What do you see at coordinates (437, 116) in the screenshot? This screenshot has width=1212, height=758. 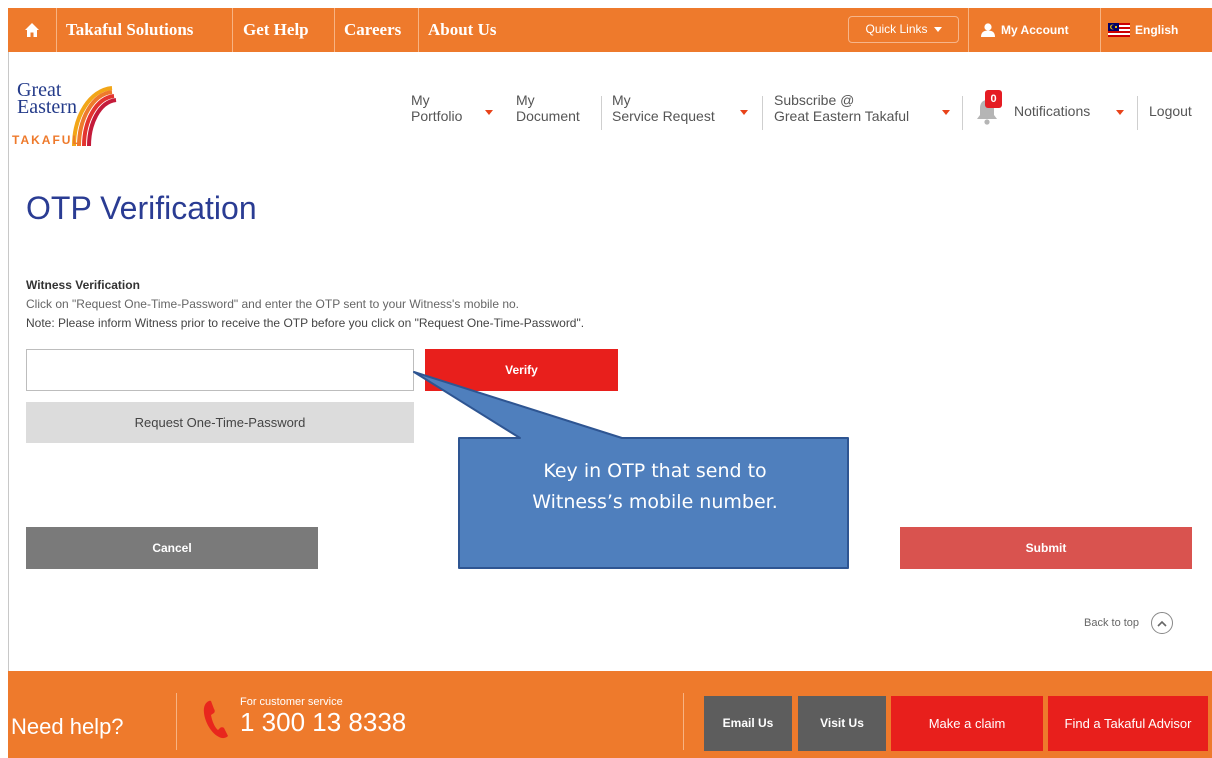 I see `nav-my-portfolio-line2: Portfolio` at bounding box center [437, 116].